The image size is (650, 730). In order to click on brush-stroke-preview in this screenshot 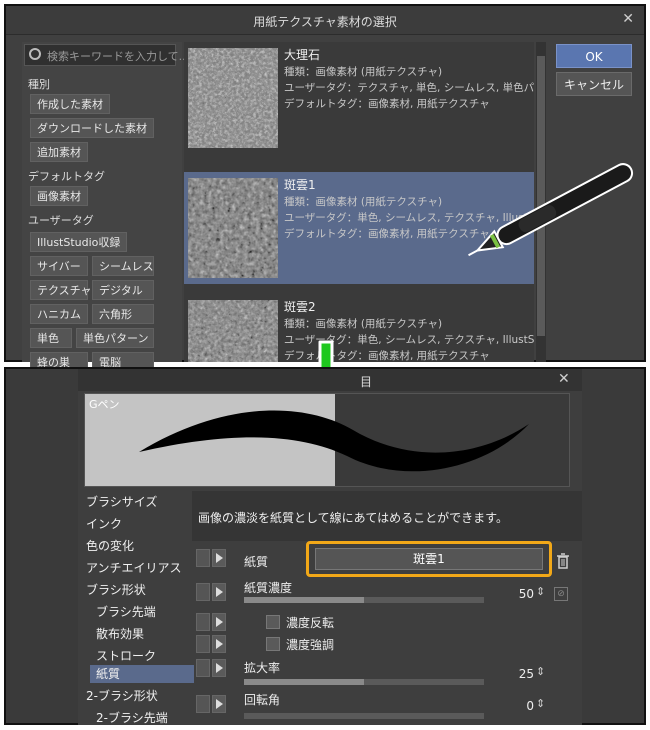, I will do `click(334, 441)`.